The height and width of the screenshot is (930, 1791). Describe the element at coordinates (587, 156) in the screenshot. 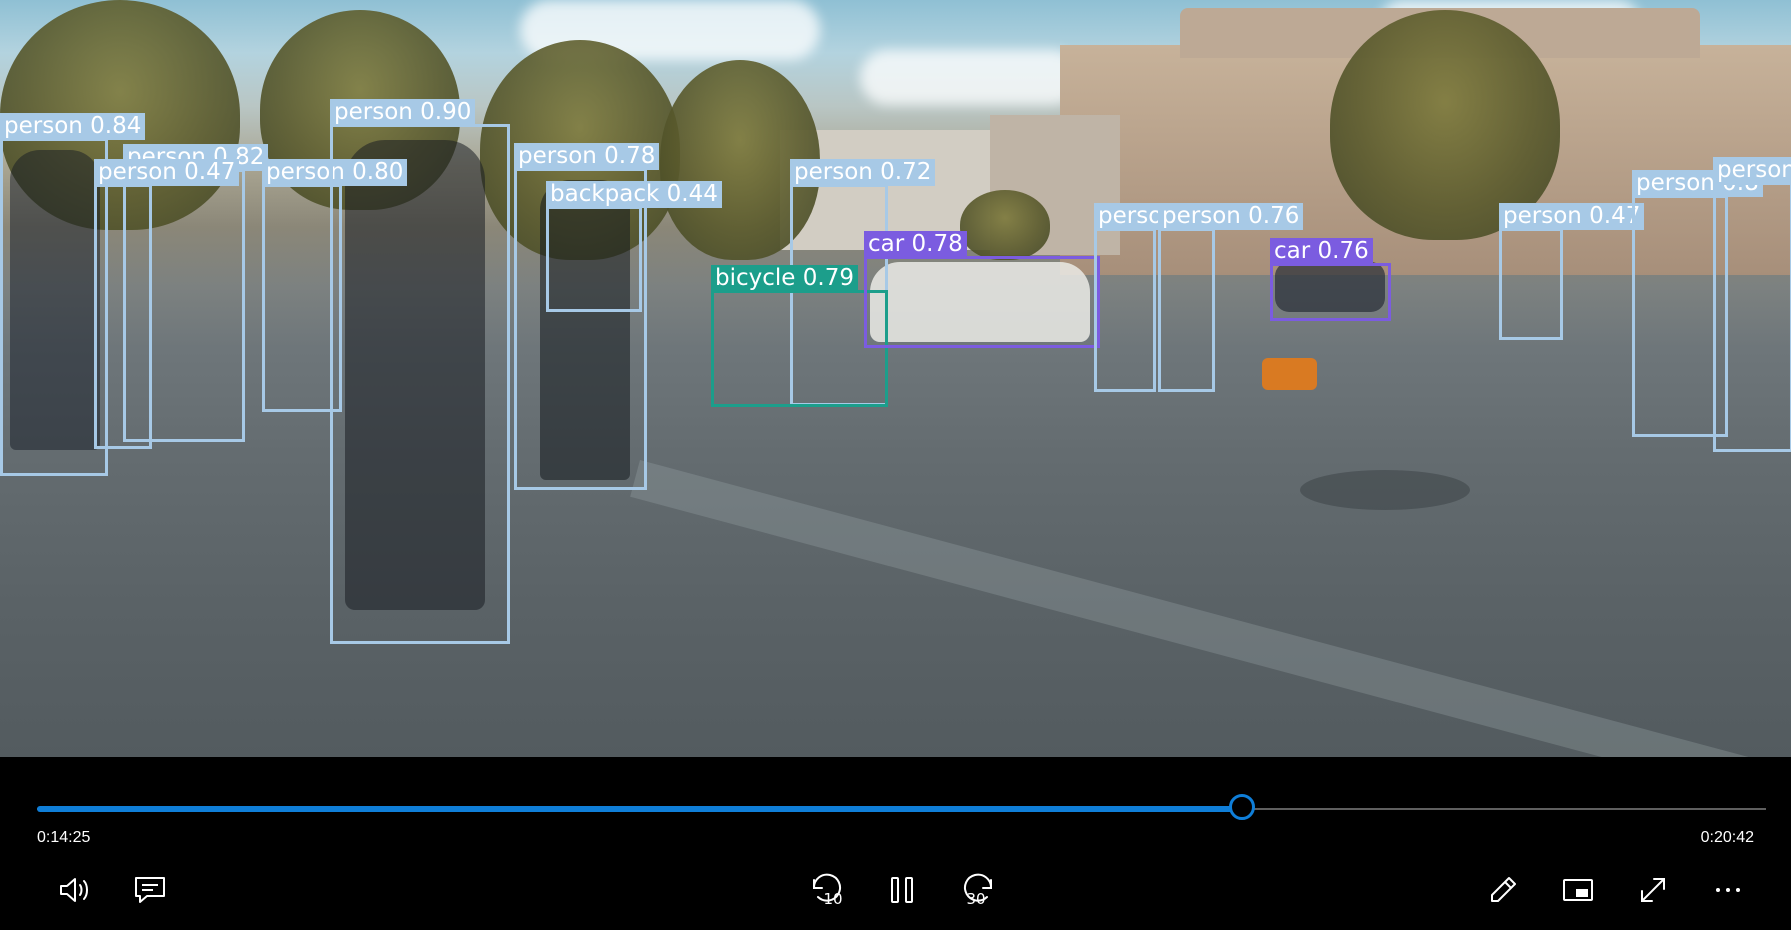

I see `detection-label: person 0.78` at that location.